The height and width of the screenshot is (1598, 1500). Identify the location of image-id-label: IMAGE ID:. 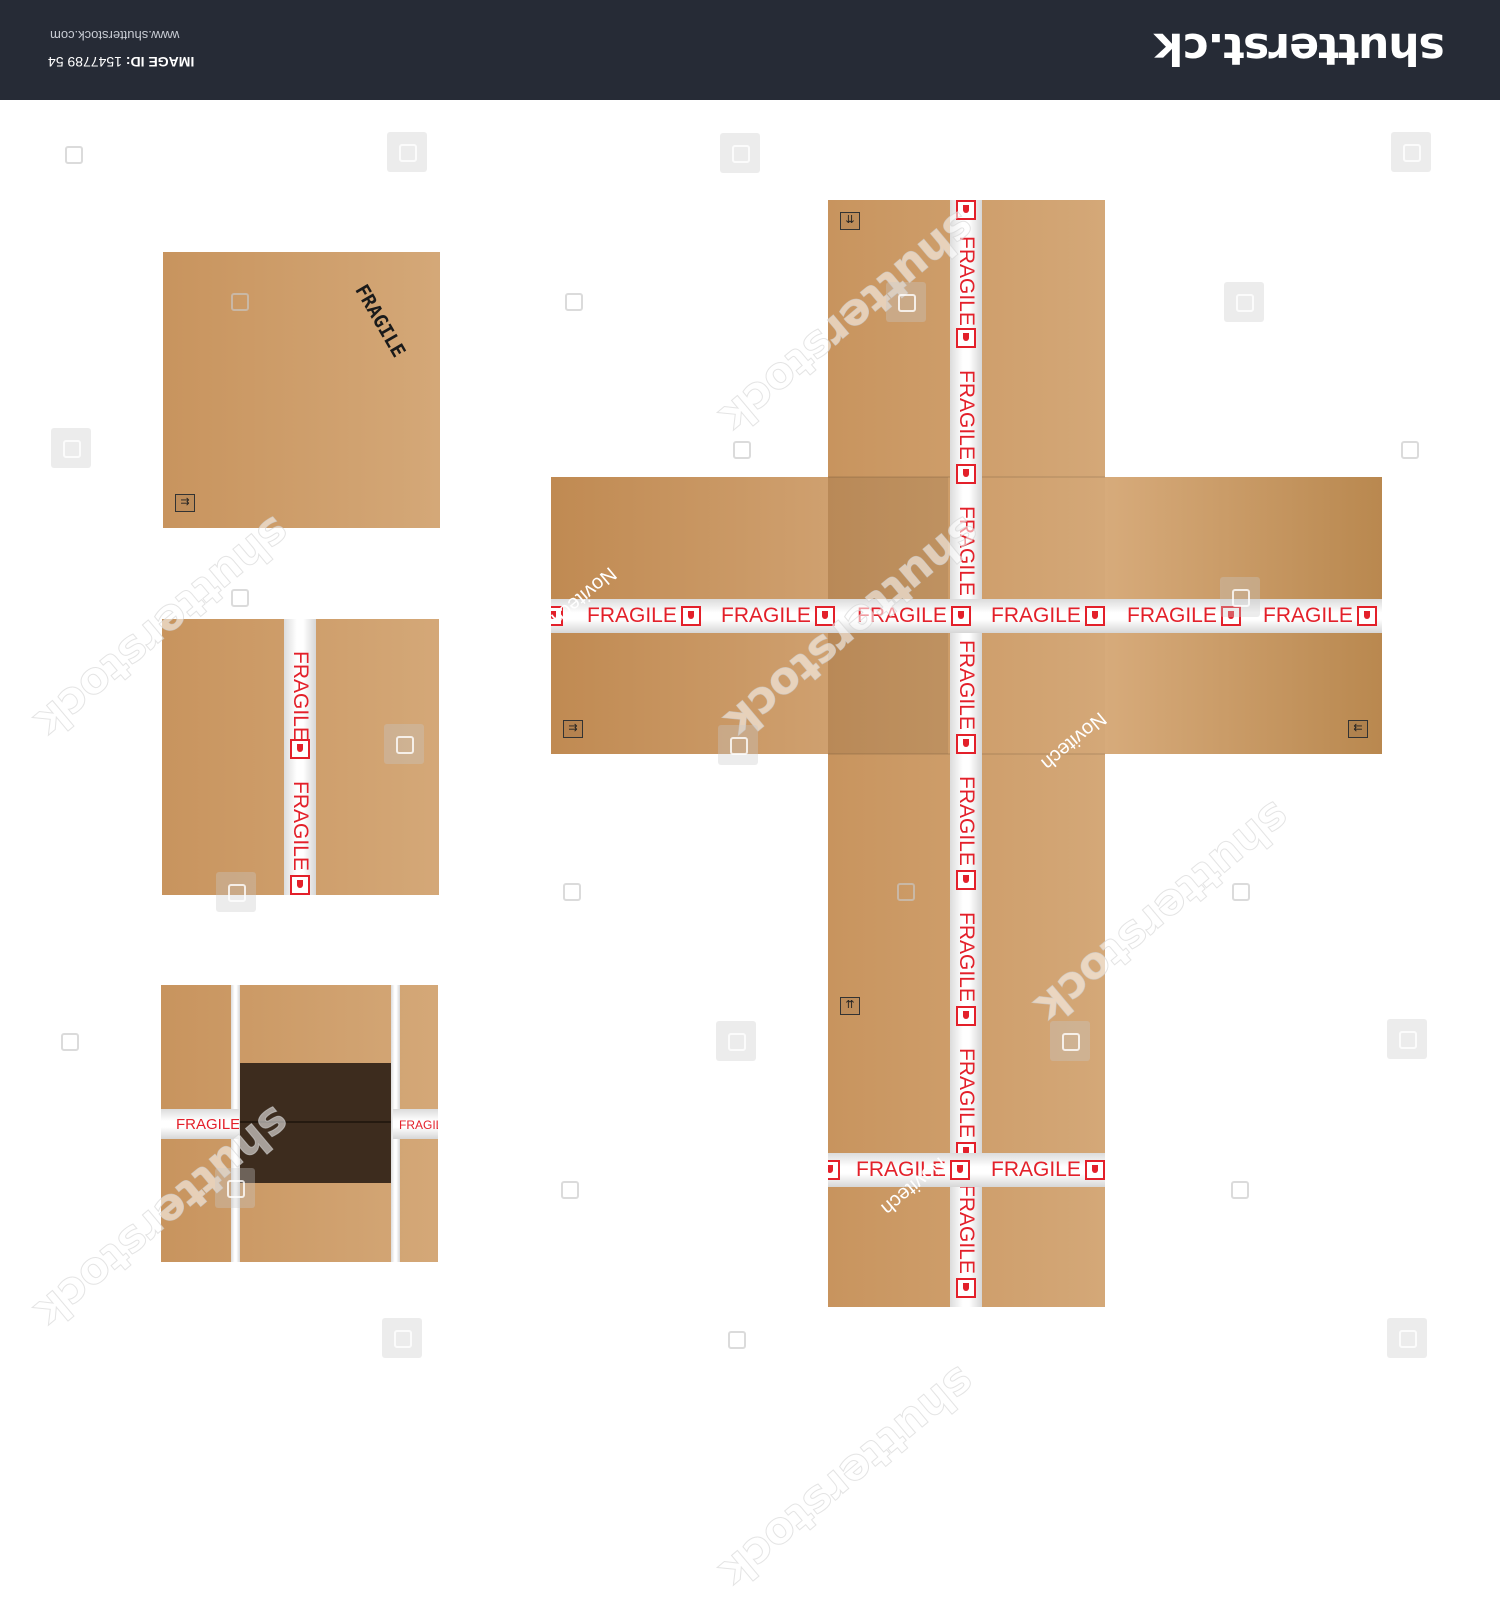
(160, 62).